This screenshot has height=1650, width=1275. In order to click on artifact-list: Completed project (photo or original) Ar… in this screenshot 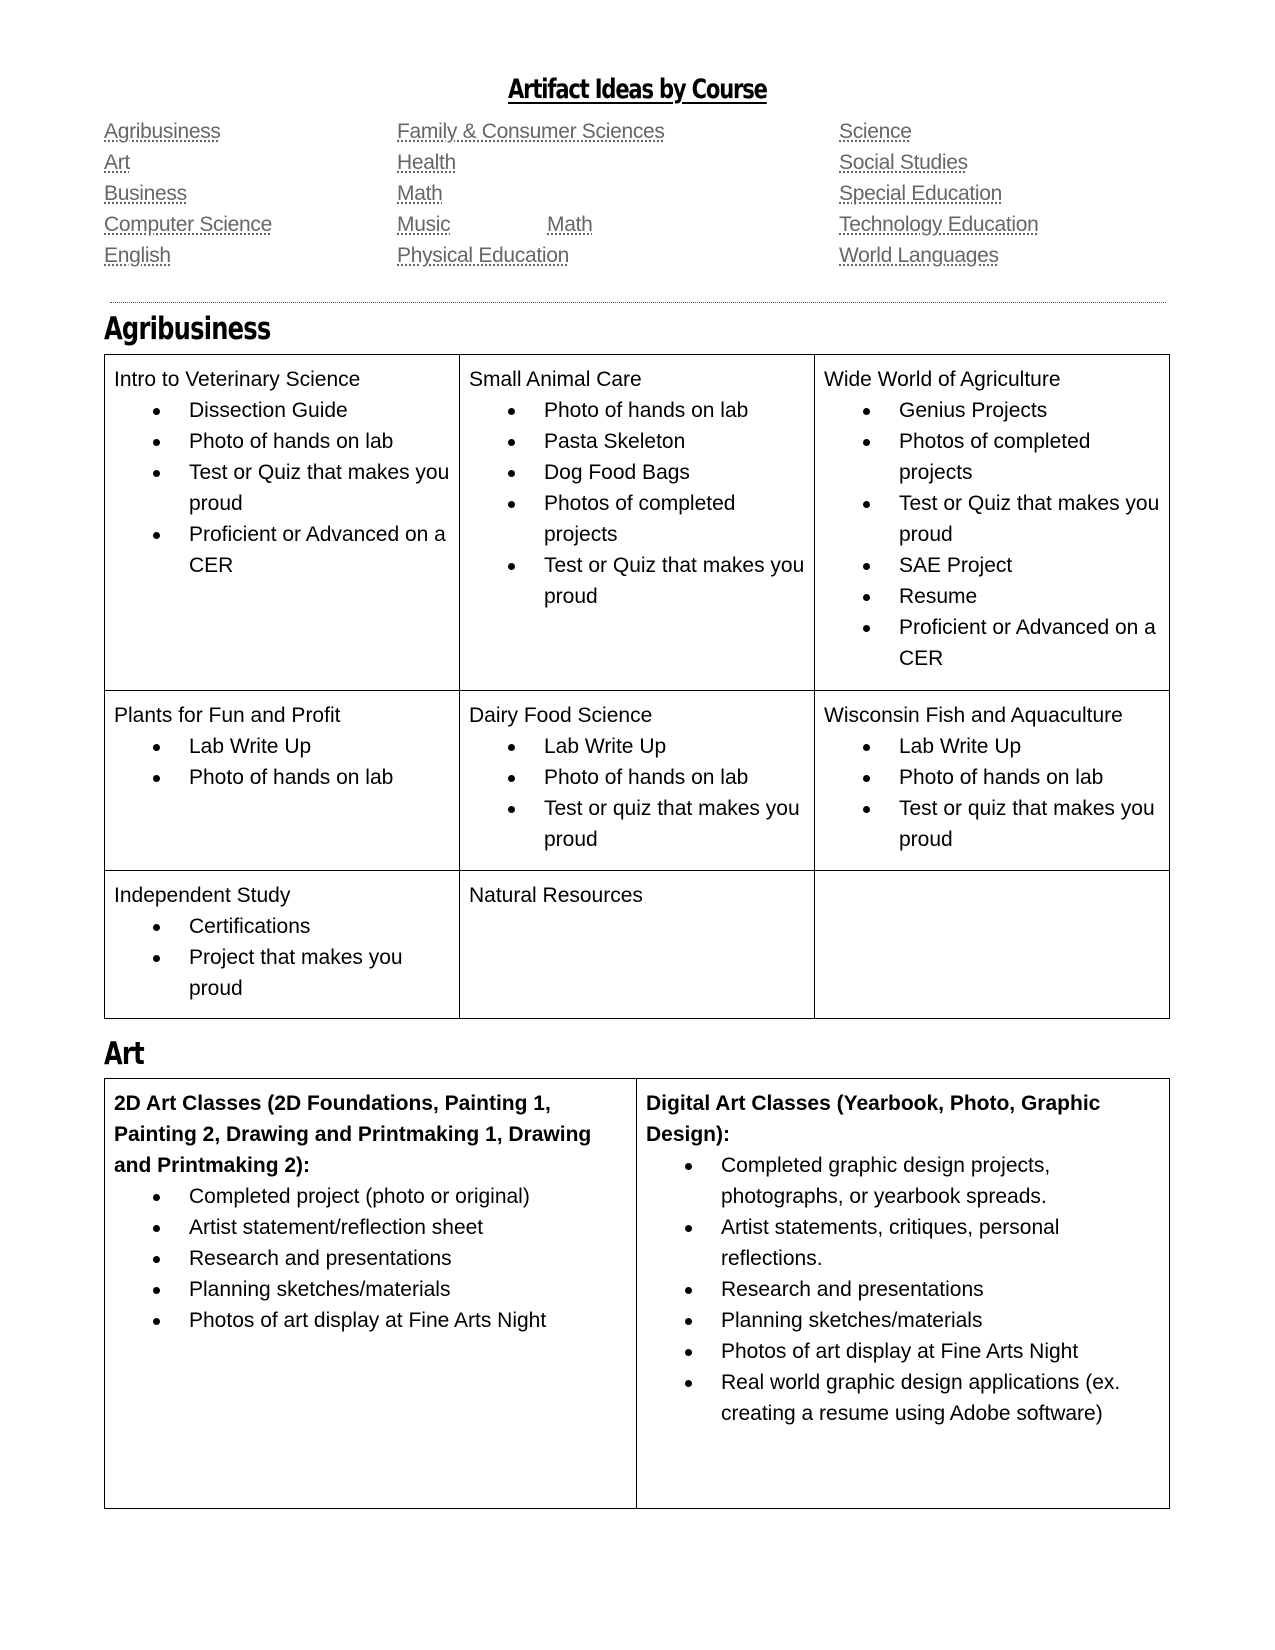, I will do `click(371, 1258)`.